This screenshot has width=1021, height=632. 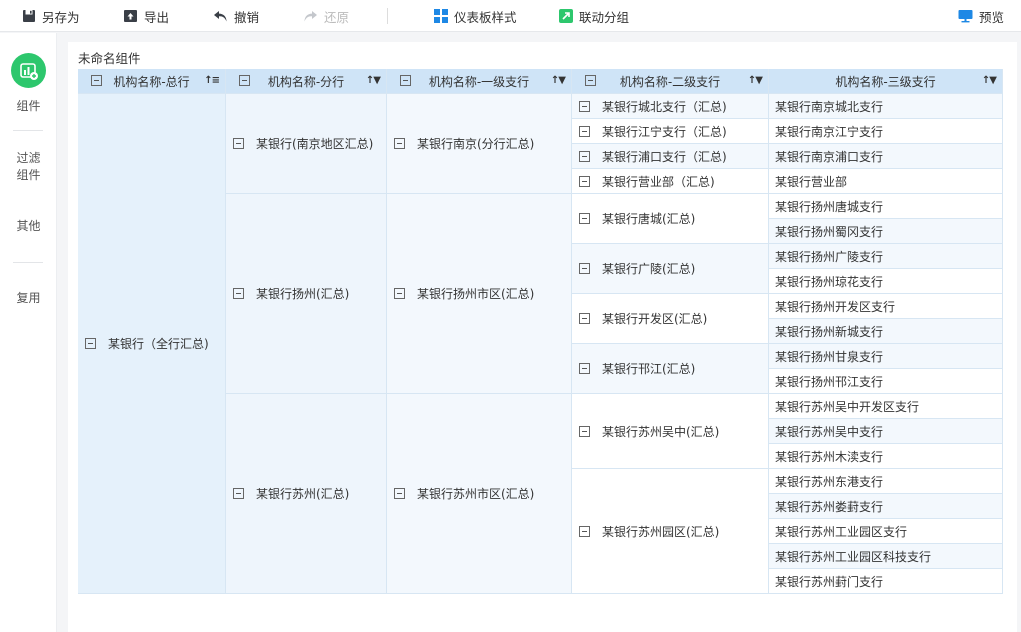 I want to click on left-sidebar: 组件 过滤 组件 其他 复用, so click(x=28, y=332).